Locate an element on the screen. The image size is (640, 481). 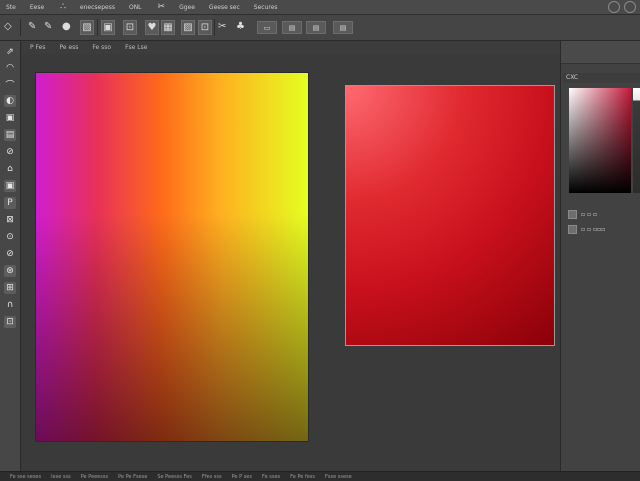
menu-item-3: enecsepess is located at coordinates (97, 7).